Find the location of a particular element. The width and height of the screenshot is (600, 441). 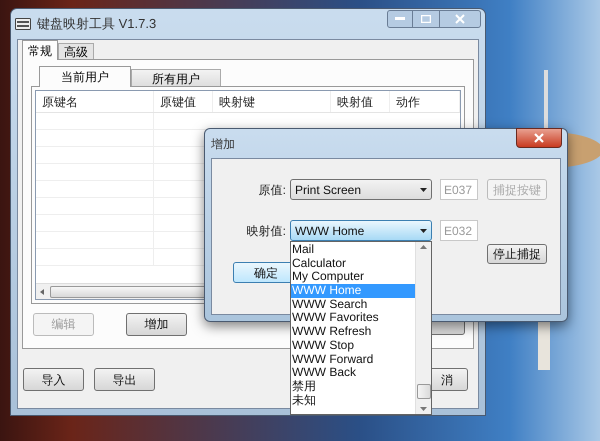

scroll-down-icon is located at coordinates (423, 409).